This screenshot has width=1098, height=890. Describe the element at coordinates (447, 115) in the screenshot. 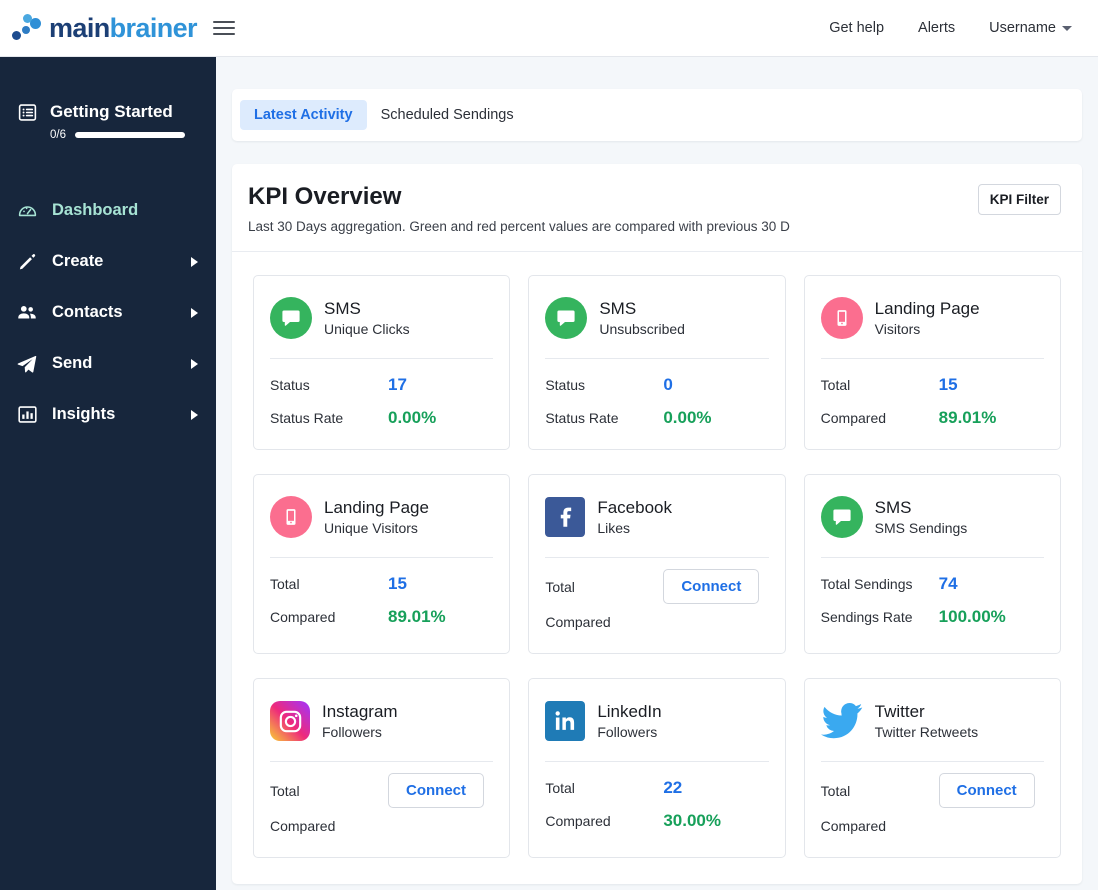

I see `tab-scheduled-sendings: Scheduled Sendings` at that location.